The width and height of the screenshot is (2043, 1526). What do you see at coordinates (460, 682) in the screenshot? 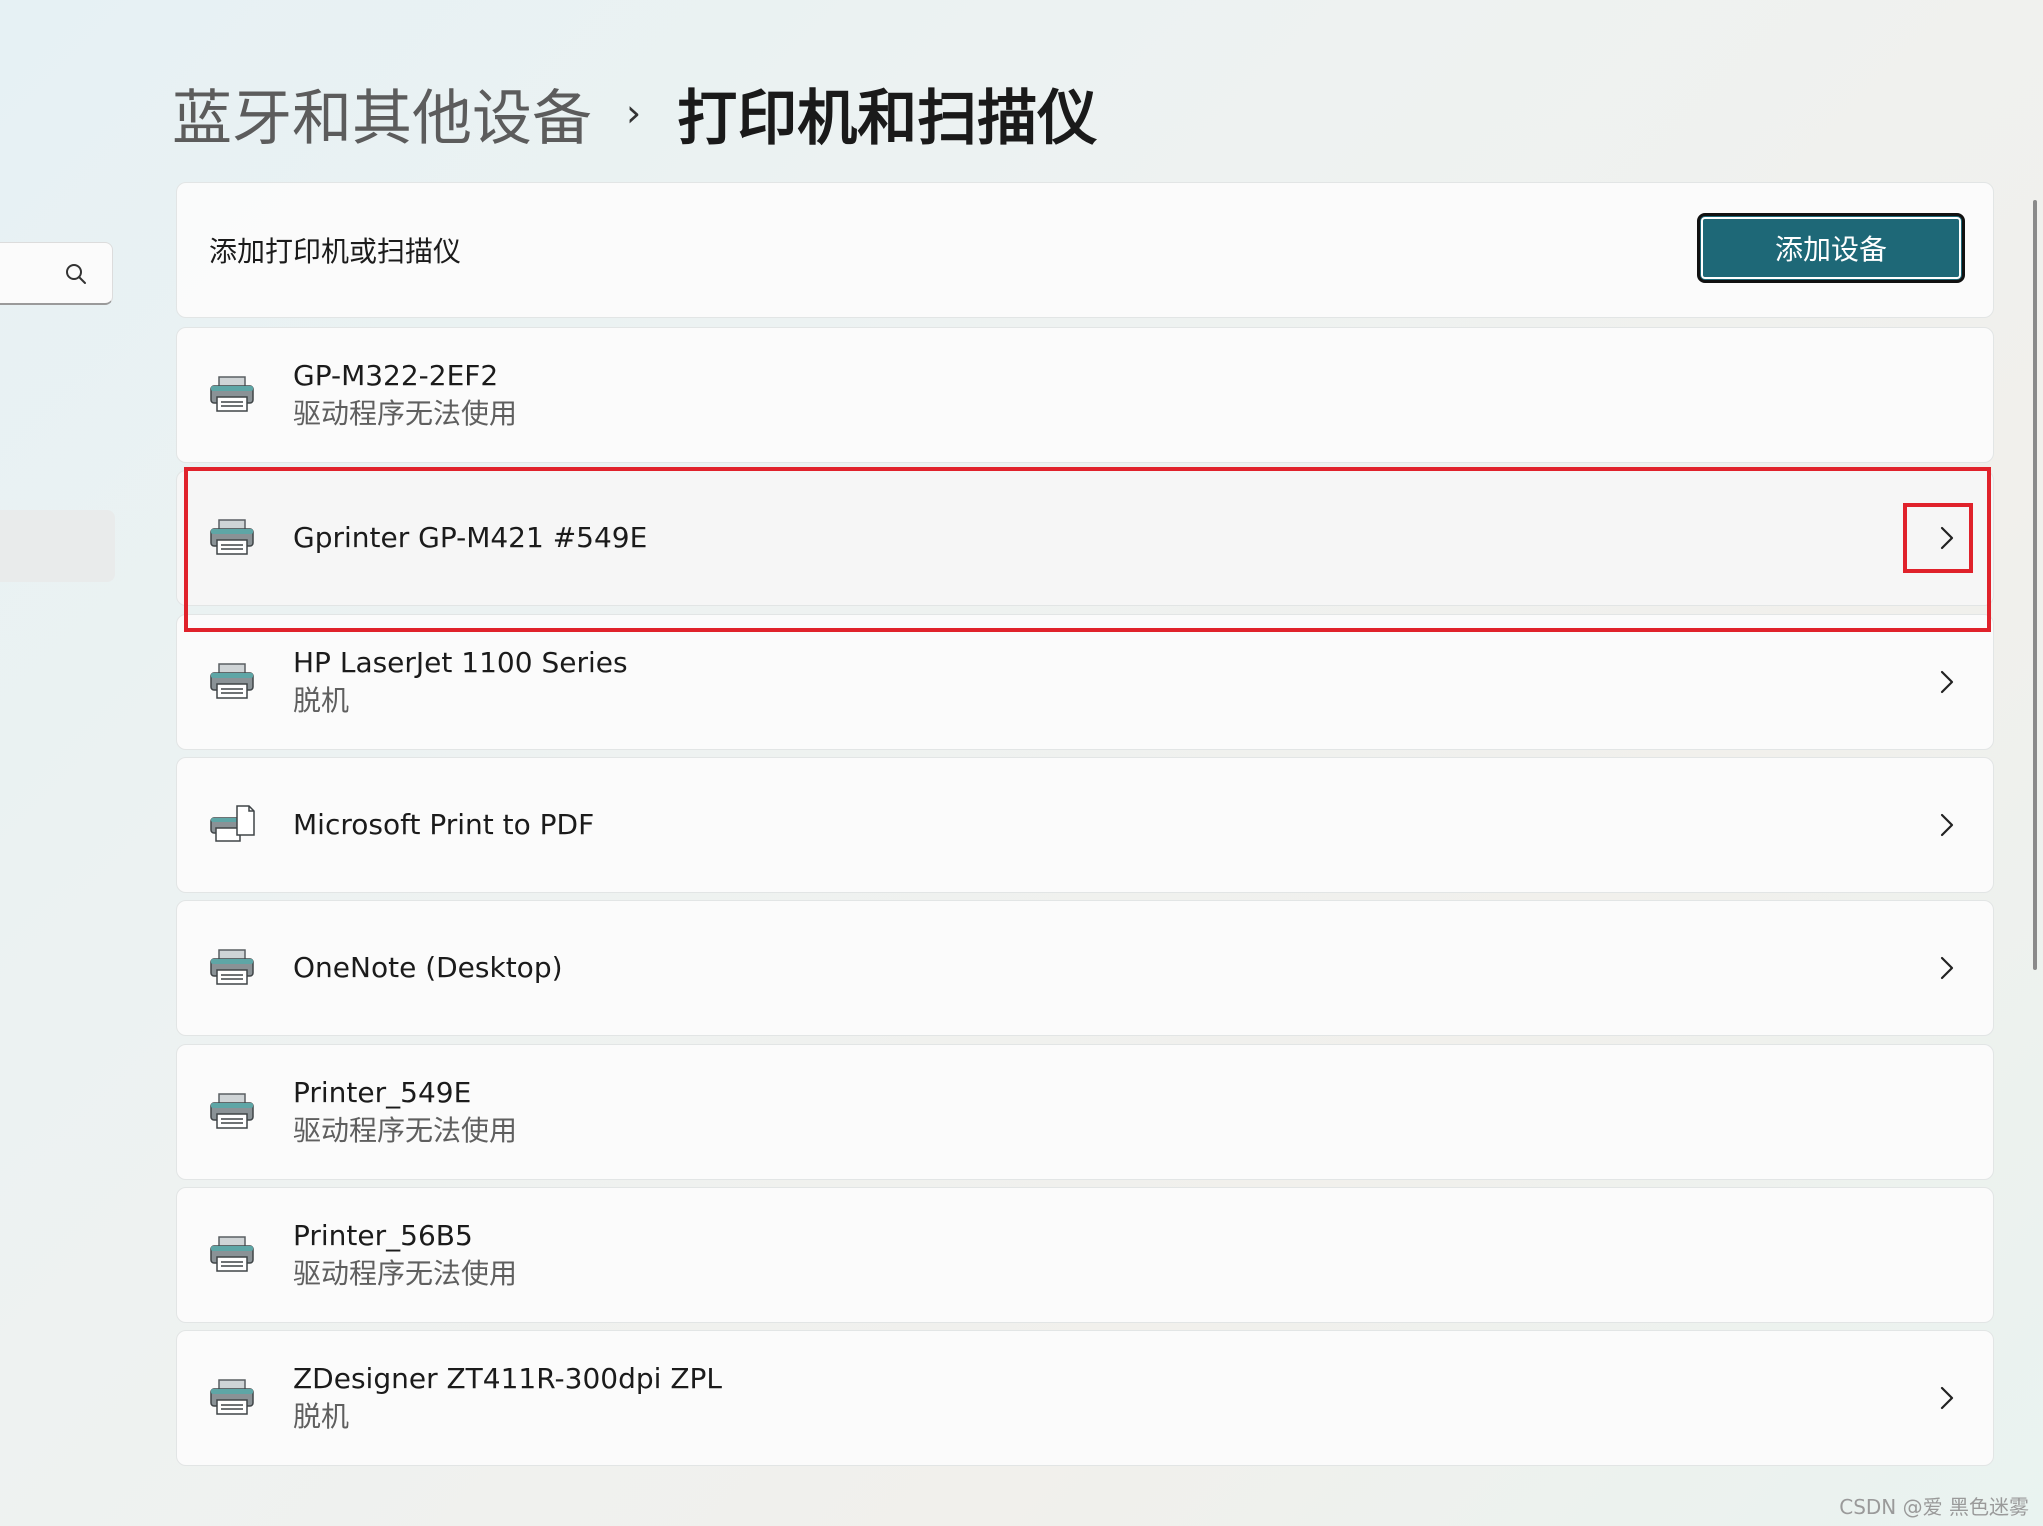
I see `device-text: HP LaserJet 1100 Series 脱机` at bounding box center [460, 682].